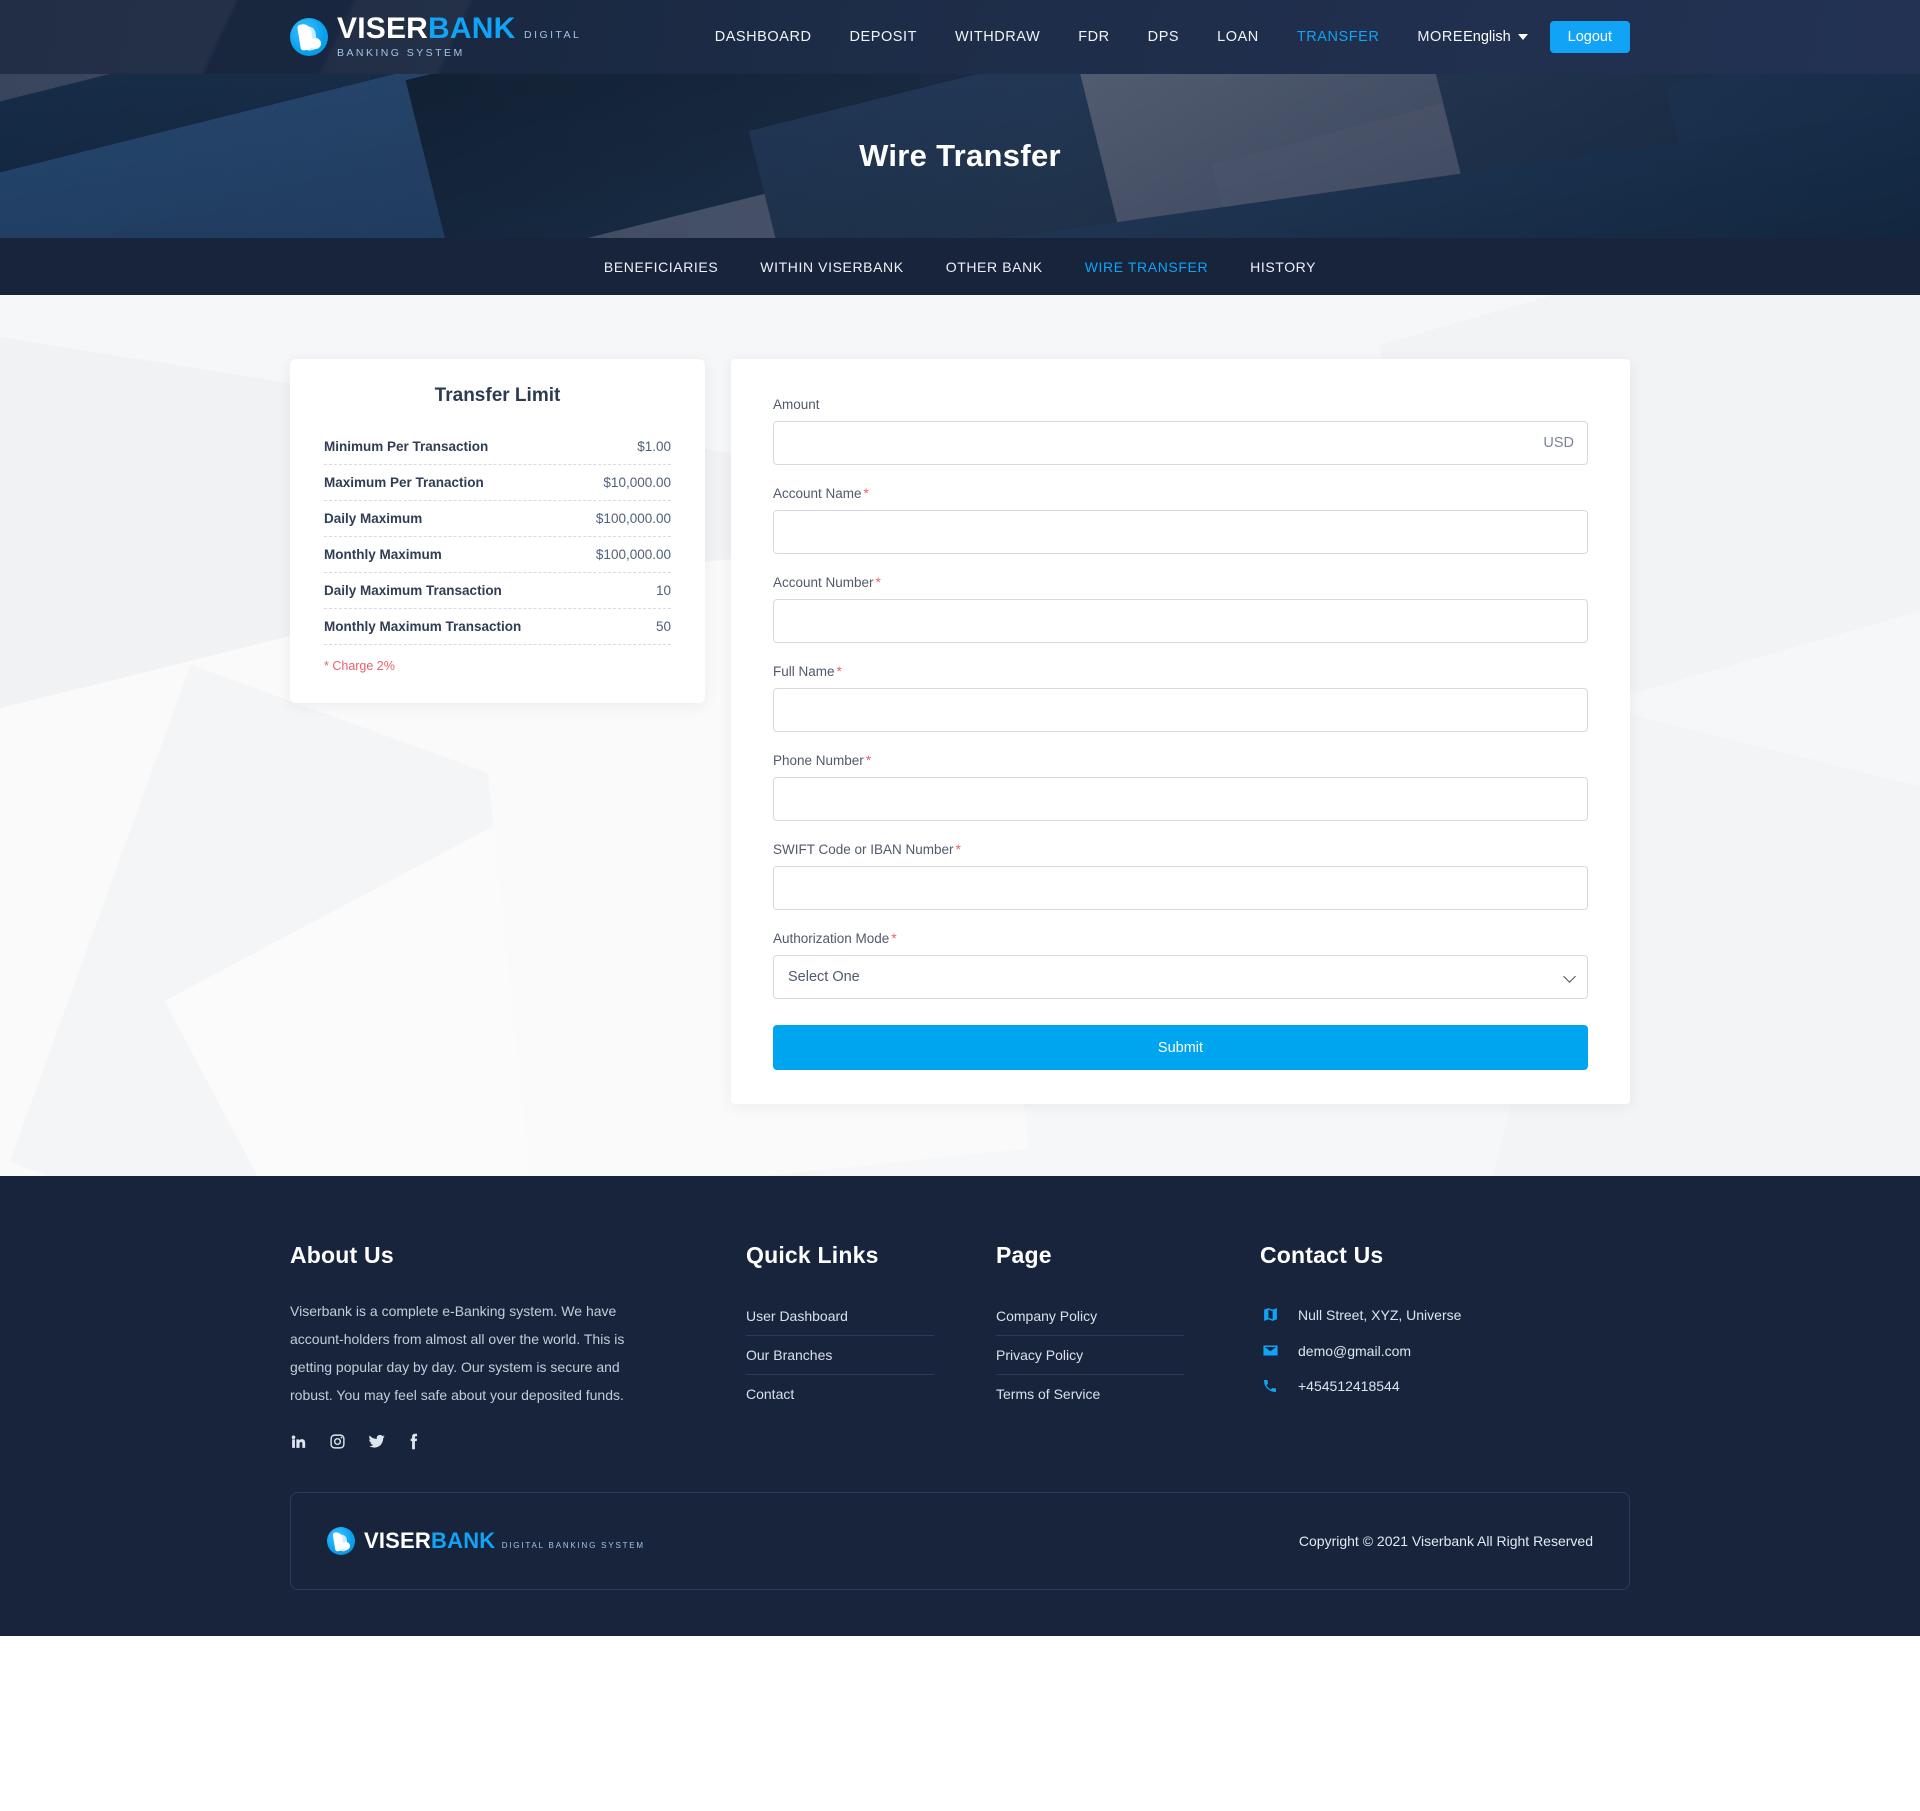  Describe the element at coordinates (1380, 1314) in the screenshot. I see `contact-address-text: Null Street, XYZ, Universe` at that location.